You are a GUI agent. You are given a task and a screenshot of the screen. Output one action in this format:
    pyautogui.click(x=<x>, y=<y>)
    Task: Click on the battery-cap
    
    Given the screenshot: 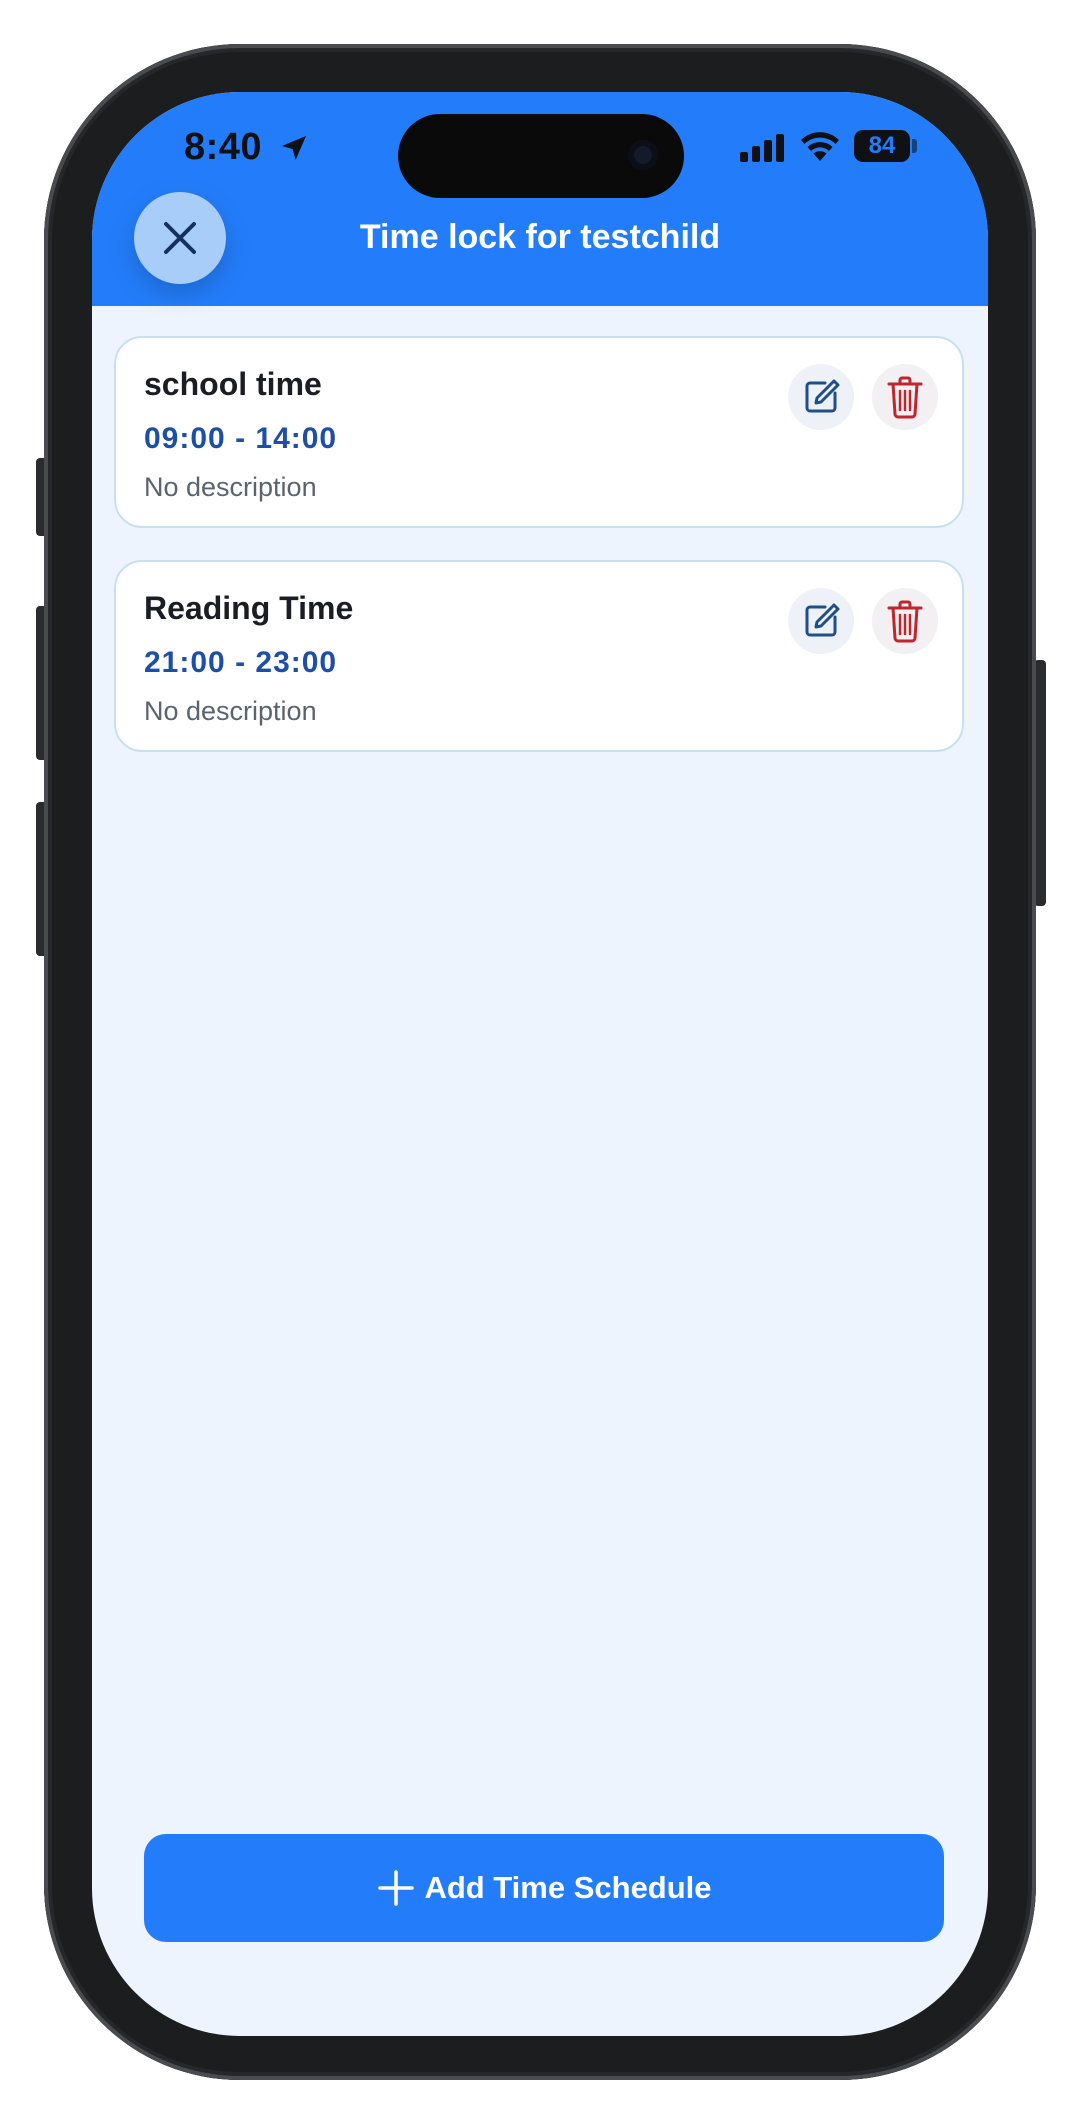 What is the action you would take?
    pyautogui.click(x=914, y=146)
    